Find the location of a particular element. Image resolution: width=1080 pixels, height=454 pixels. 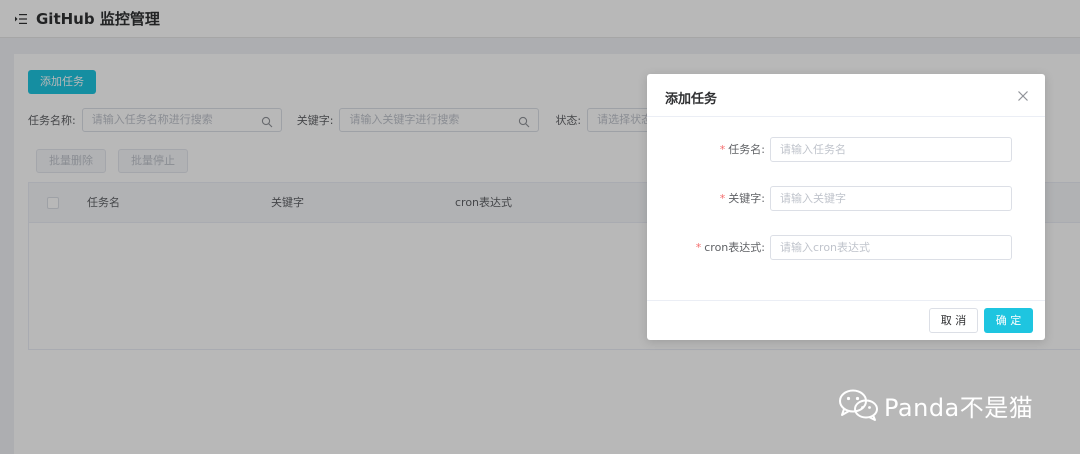

task-name-field-placeholder: 请输入任务名 is located at coordinates (813, 149).